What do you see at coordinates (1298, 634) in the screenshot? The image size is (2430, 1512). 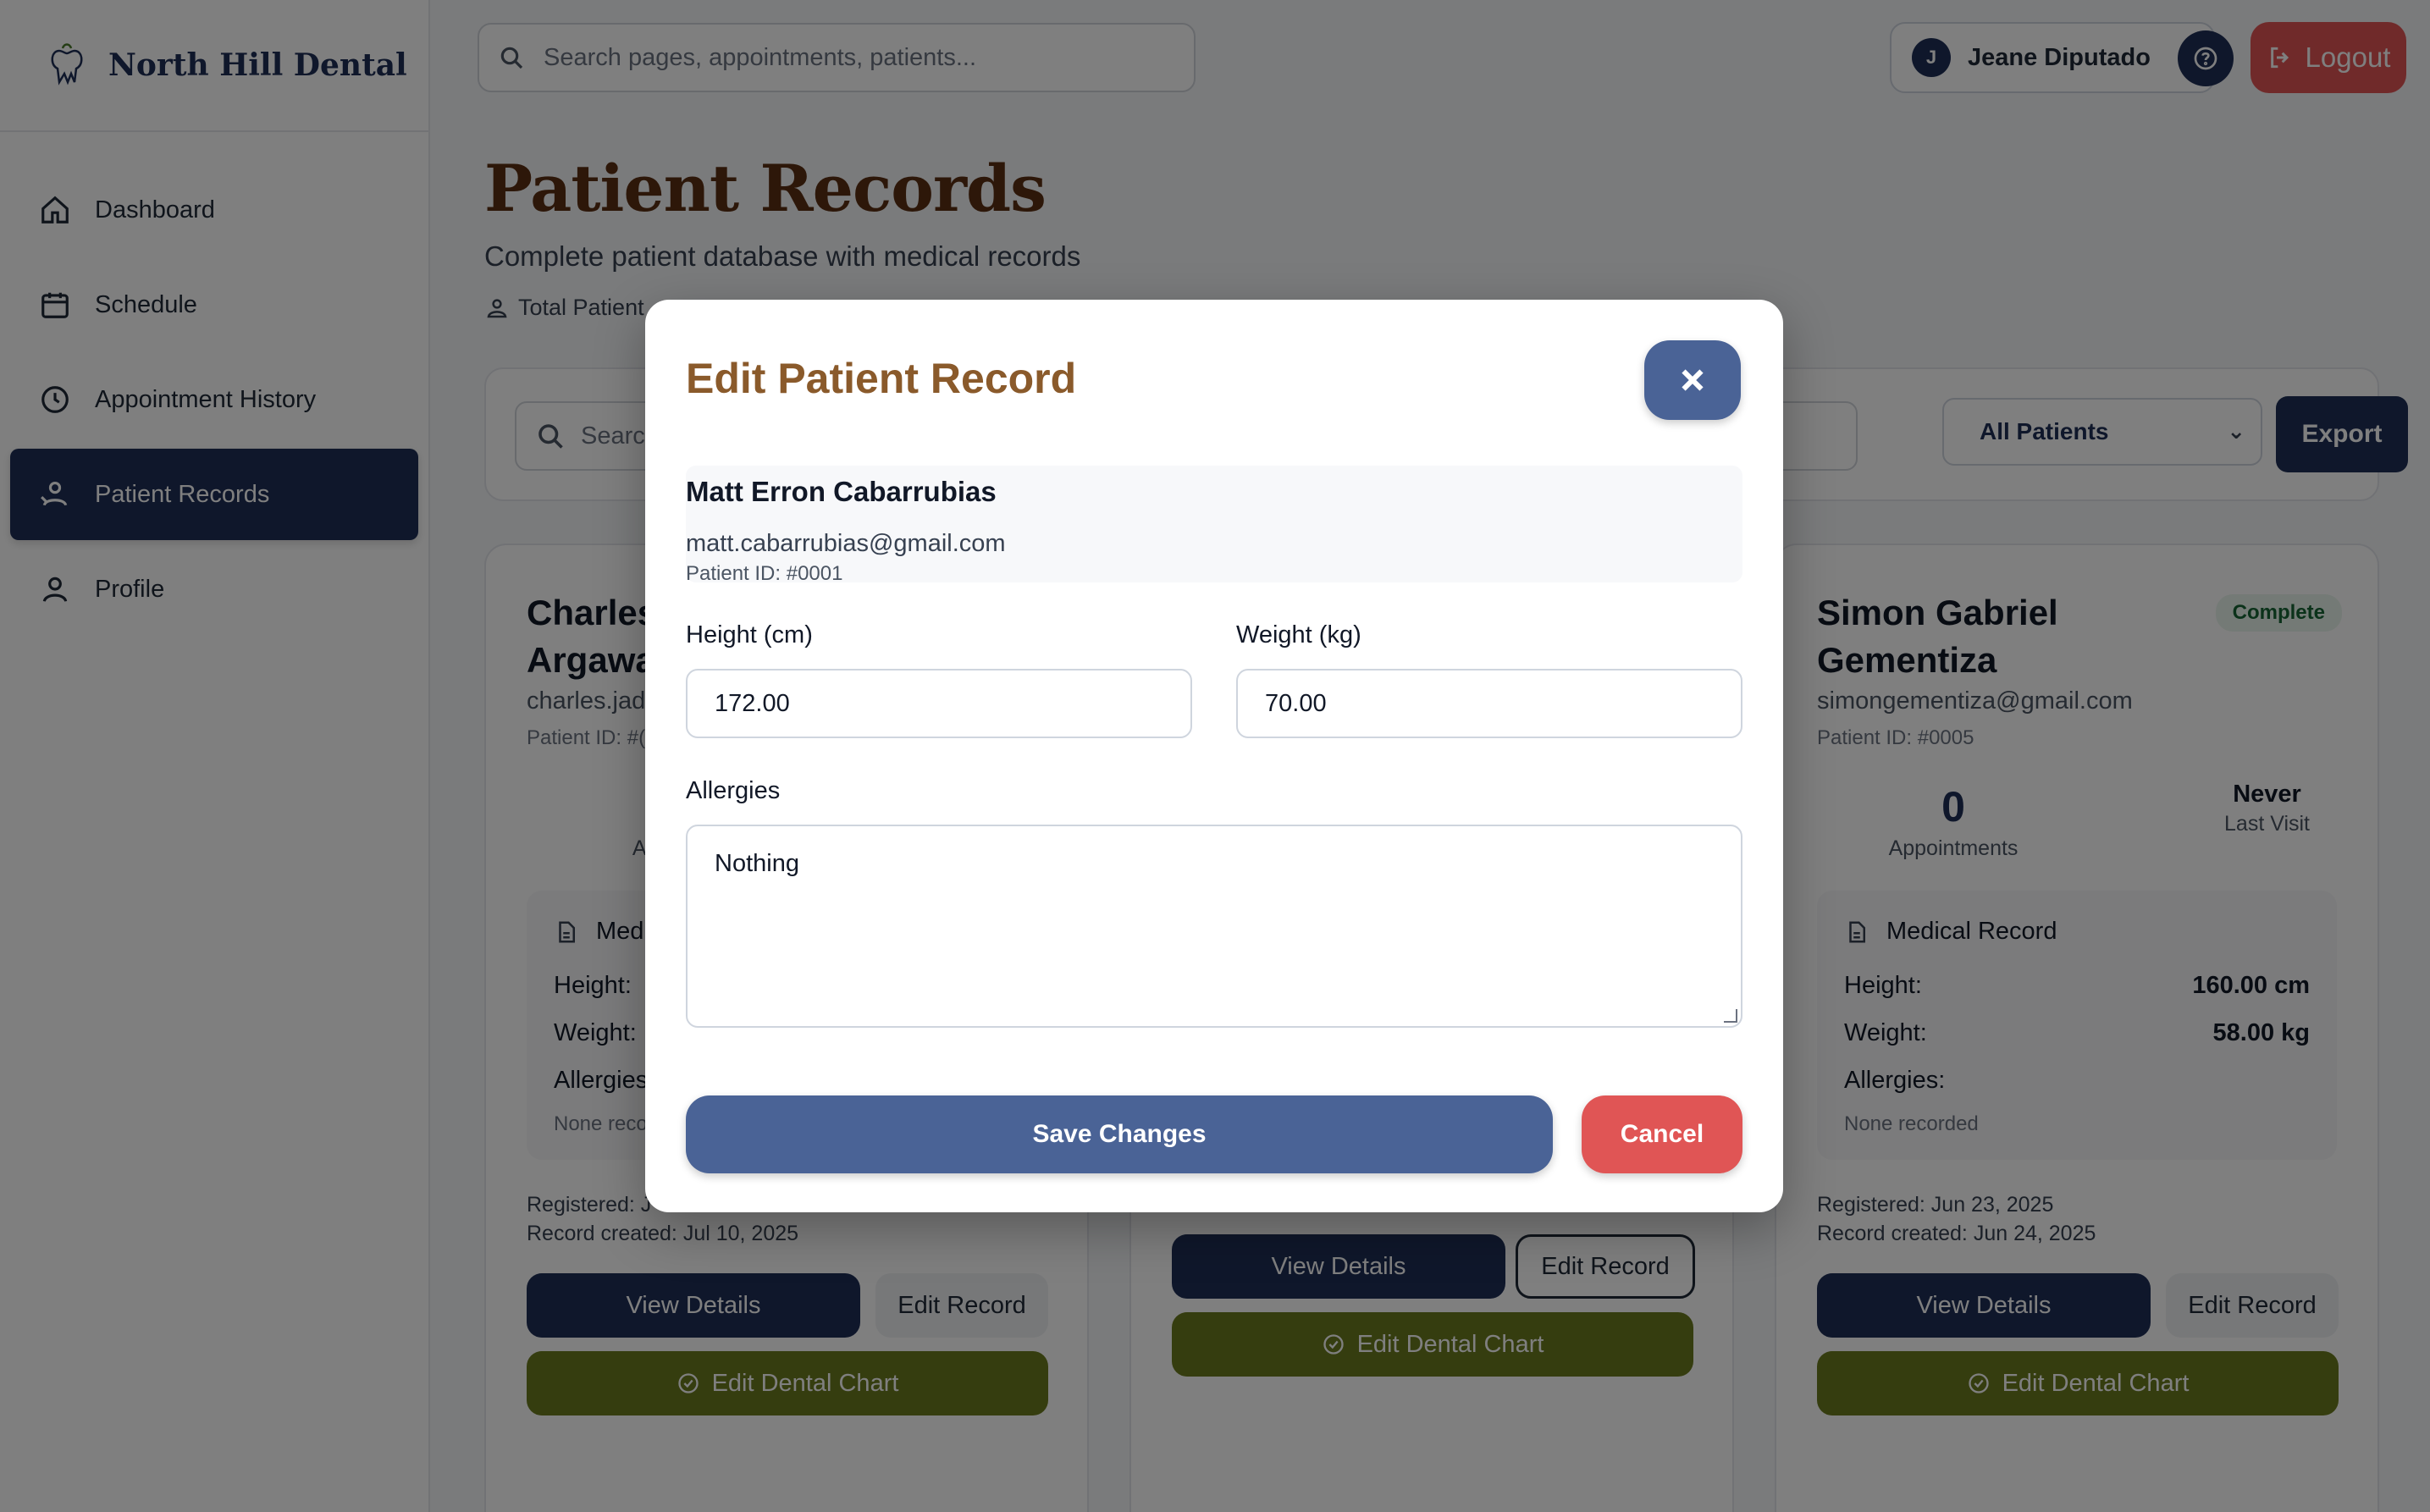 I see `weight-field-label: Weight (kg)` at bounding box center [1298, 634].